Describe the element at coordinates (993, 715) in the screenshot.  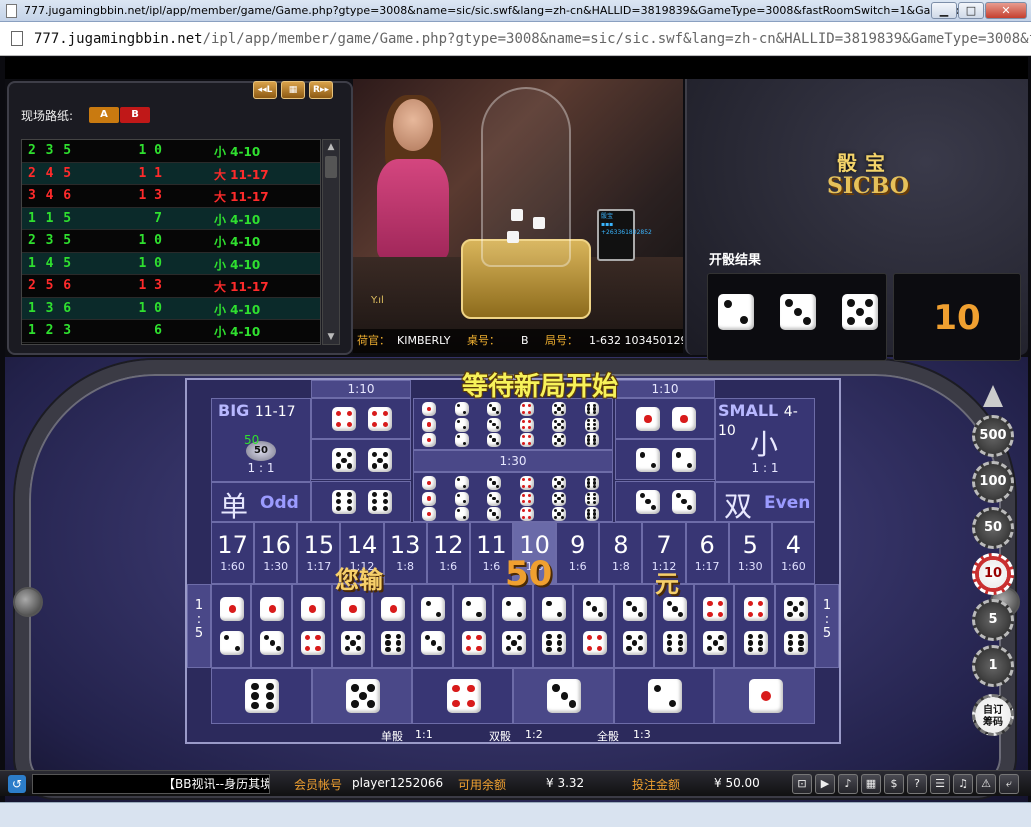
I see `custom-chip-button: 自订 筹码` at that location.